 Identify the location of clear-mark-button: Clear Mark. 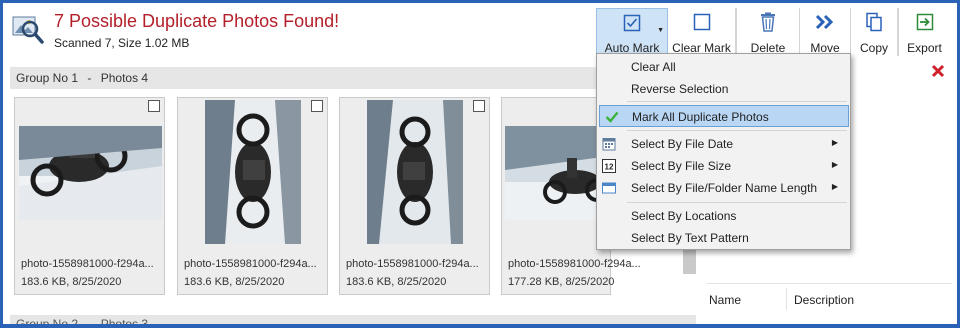
(702, 32).